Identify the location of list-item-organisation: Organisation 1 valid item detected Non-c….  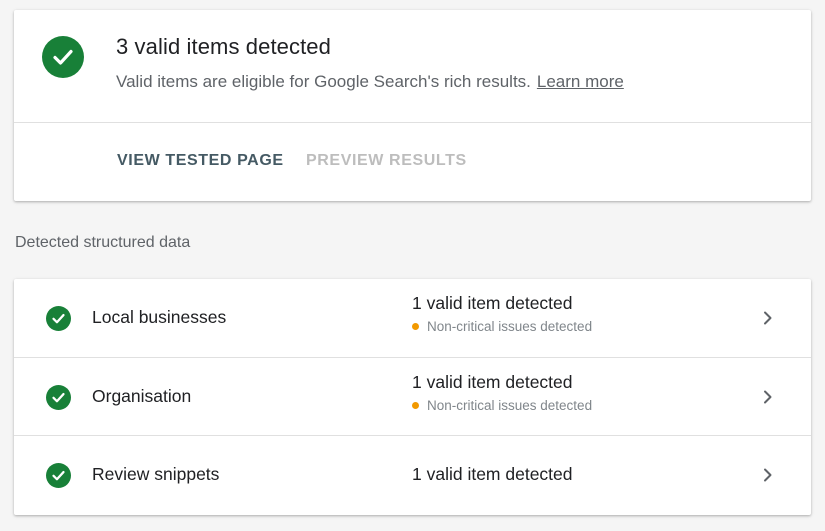
(412, 396).